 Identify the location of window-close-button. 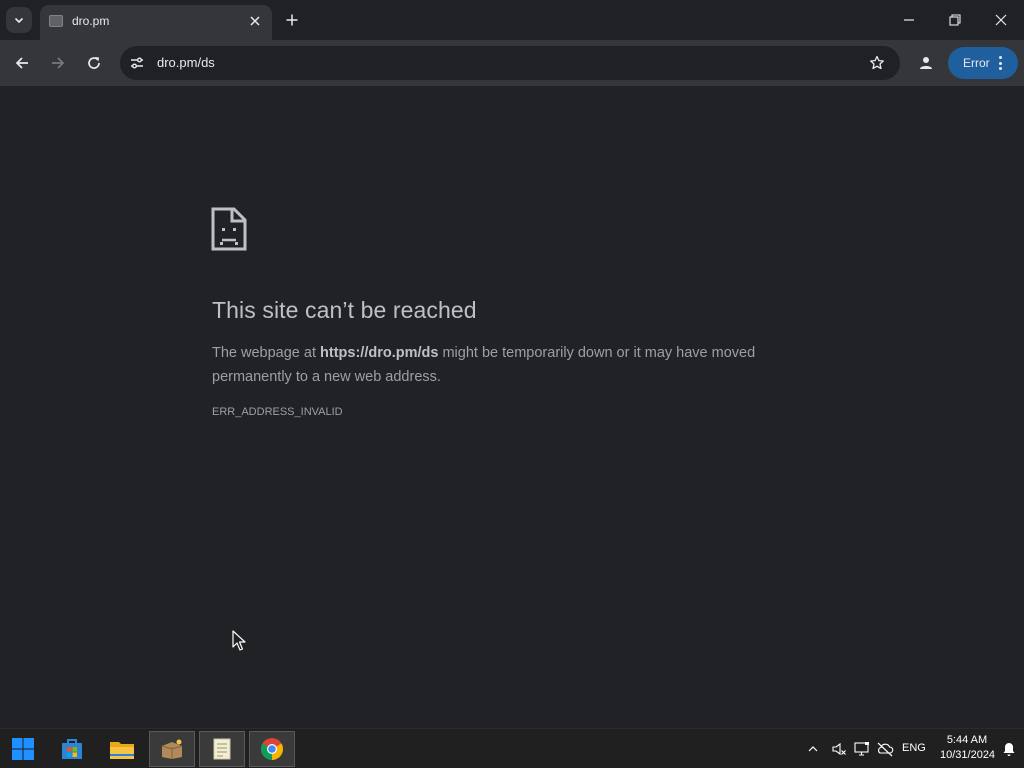
(1001, 20).